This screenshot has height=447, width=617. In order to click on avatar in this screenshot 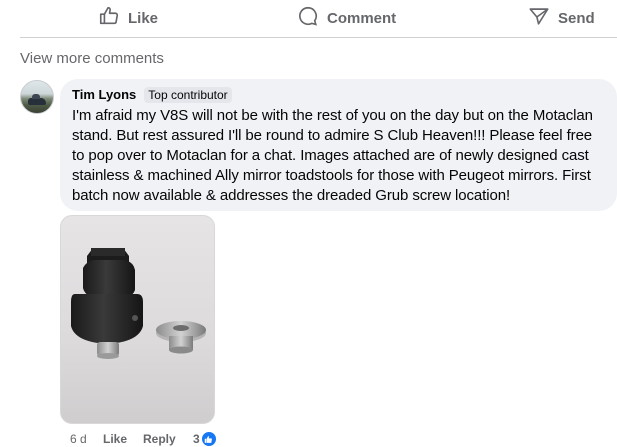, I will do `click(37, 97)`.